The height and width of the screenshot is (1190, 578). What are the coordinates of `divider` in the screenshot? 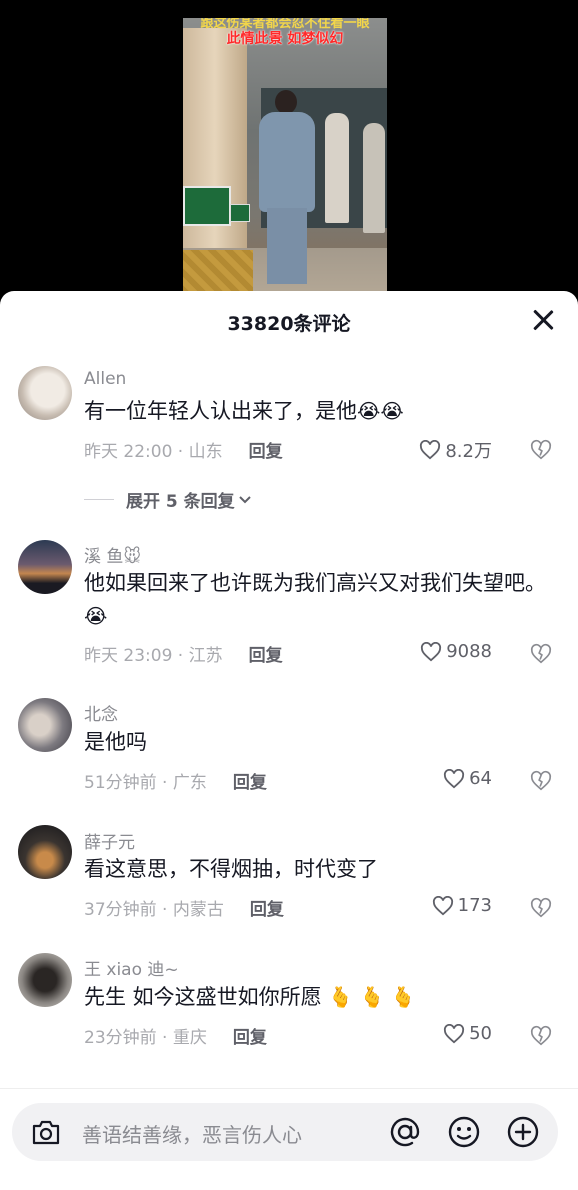 It's located at (99, 499).